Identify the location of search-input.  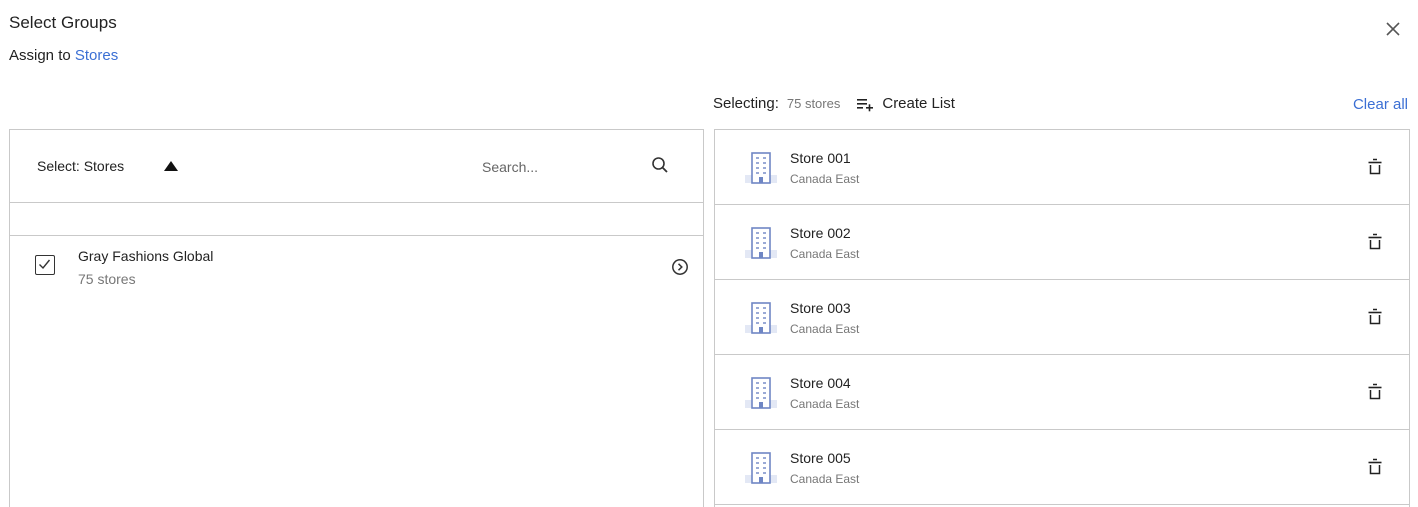
(557, 167).